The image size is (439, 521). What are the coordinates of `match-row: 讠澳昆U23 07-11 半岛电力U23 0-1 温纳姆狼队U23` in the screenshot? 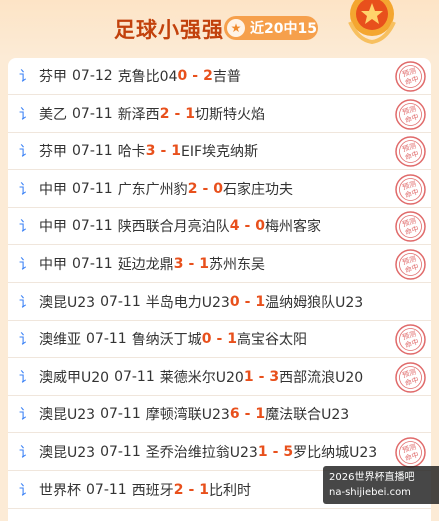 It's located at (219, 302).